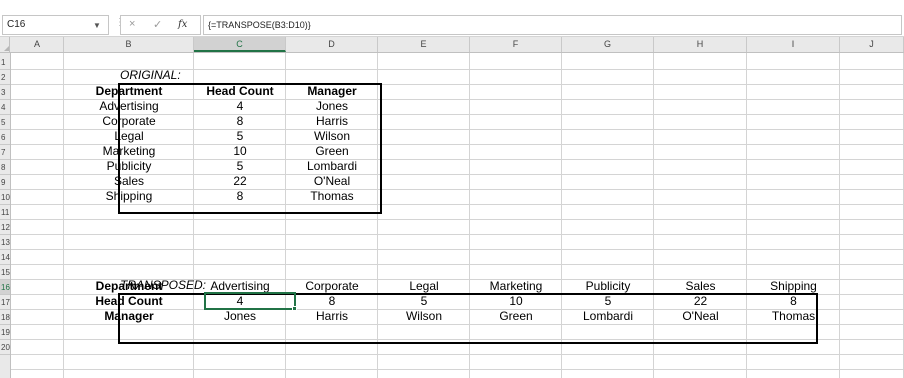 The image size is (904, 378). What do you see at coordinates (332, 136) in the screenshot?
I see `original-data-cell: Wilson` at bounding box center [332, 136].